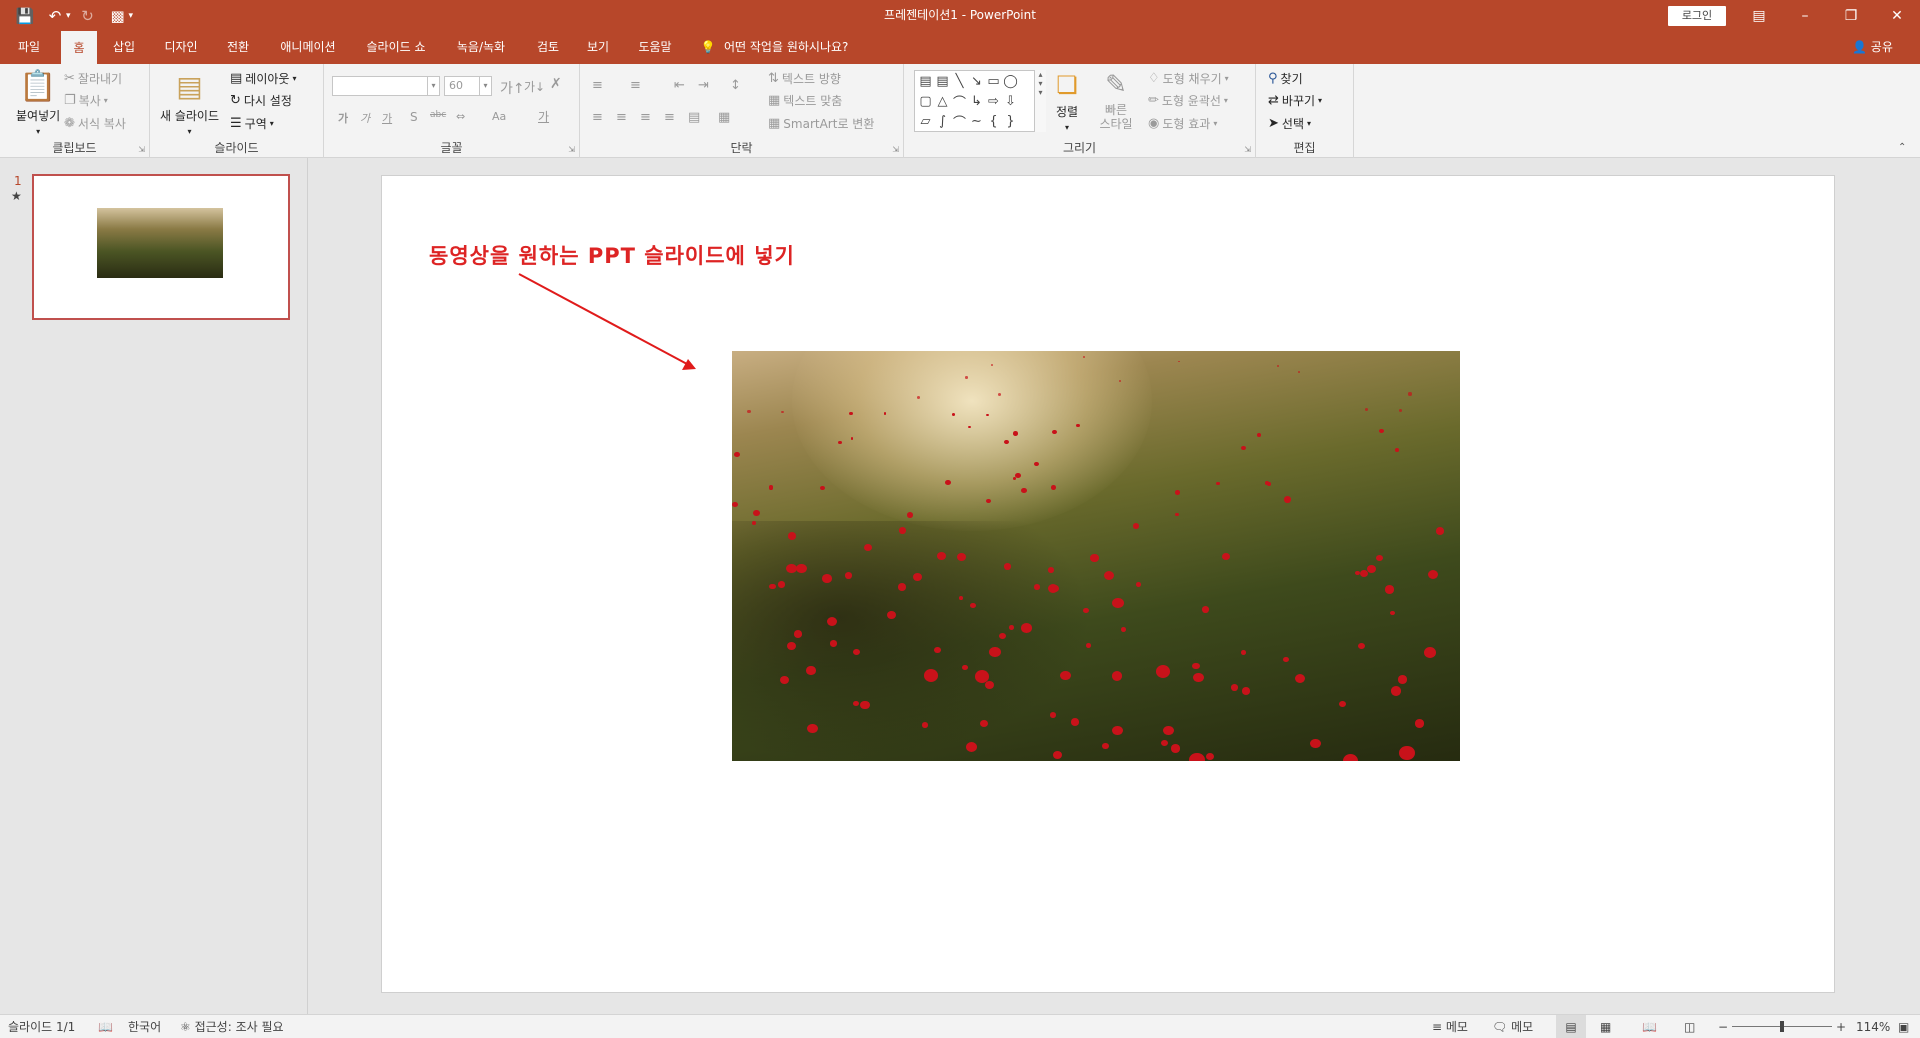 The height and width of the screenshot is (1038, 1920). What do you see at coordinates (655, 47) in the screenshot?
I see `tab-help: 도움말` at bounding box center [655, 47].